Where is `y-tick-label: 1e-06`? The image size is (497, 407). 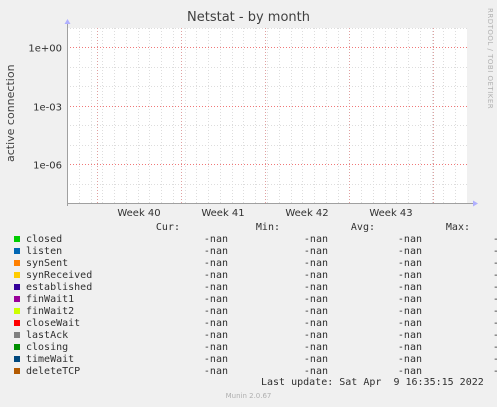
y-tick-label: 1e-06 is located at coordinates (47, 166).